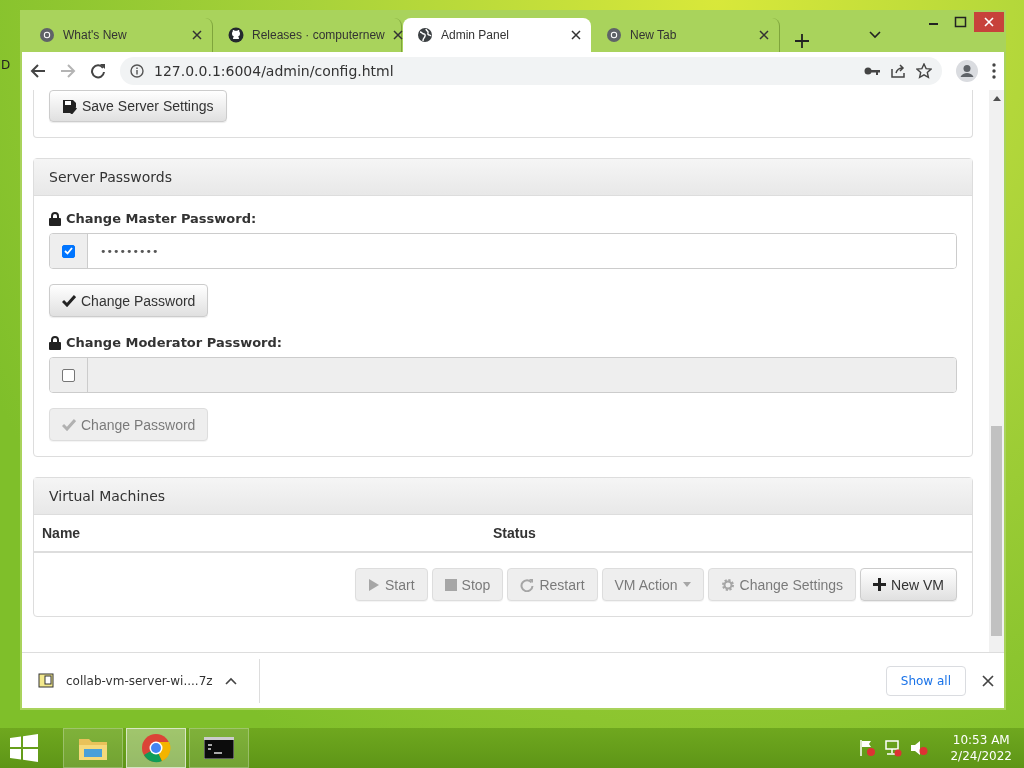 The width and height of the screenshot is (1024, 768). I want to click on column-header: Status, so click(515, 533).